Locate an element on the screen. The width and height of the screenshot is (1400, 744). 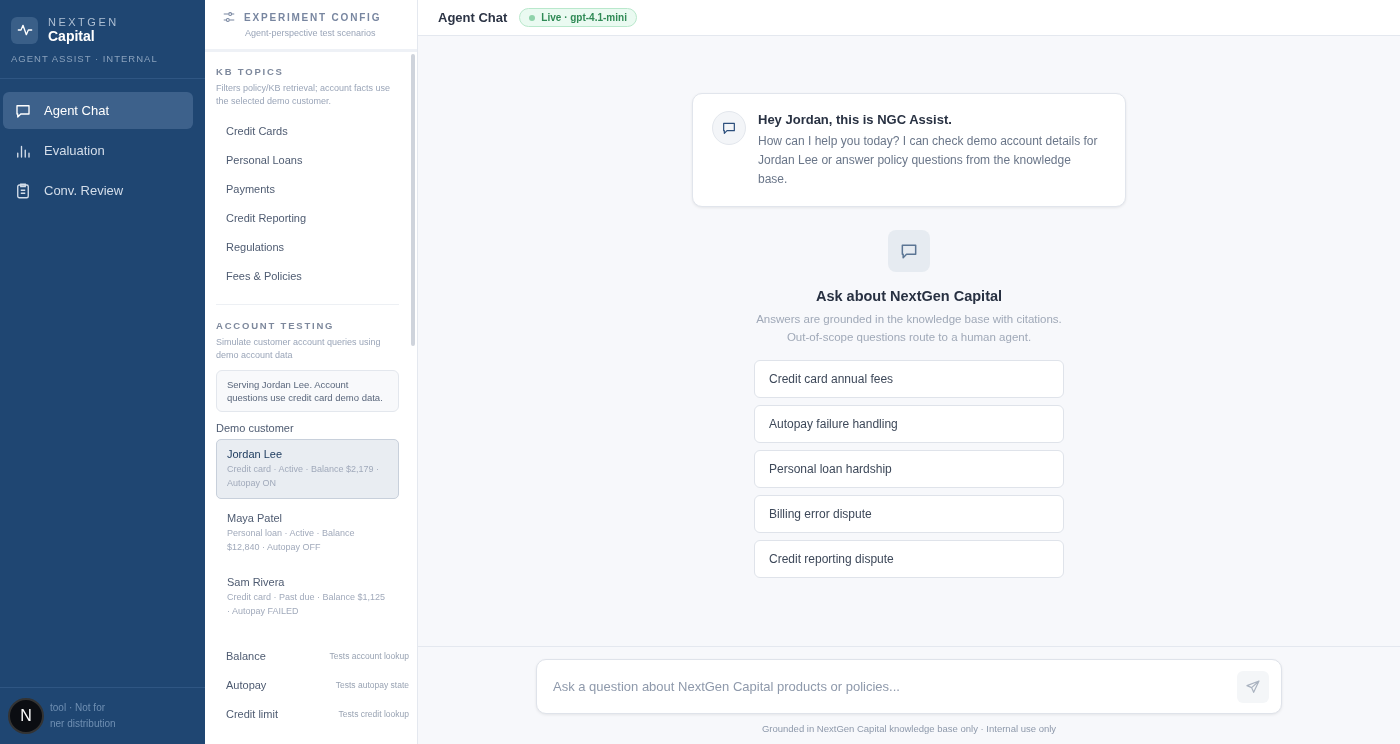
customer-card: Jordan Lee Credit card · Active · Balance $2,179 · Autopay ON is located at coordinates (307, 469).